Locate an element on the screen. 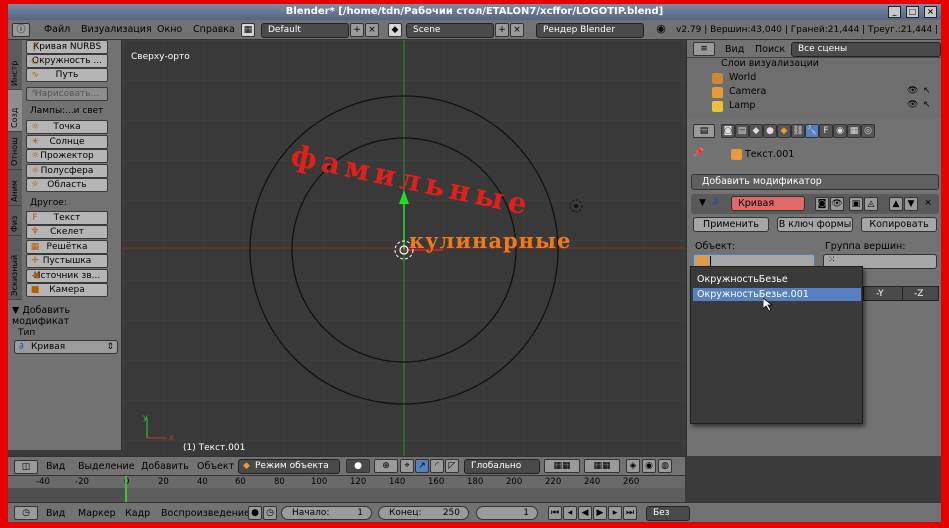 The width and height of the screenshot is (949, 528). add-nurbs-curve-button: ∫ Кривая NURBS is located at coordinates (67, 47).